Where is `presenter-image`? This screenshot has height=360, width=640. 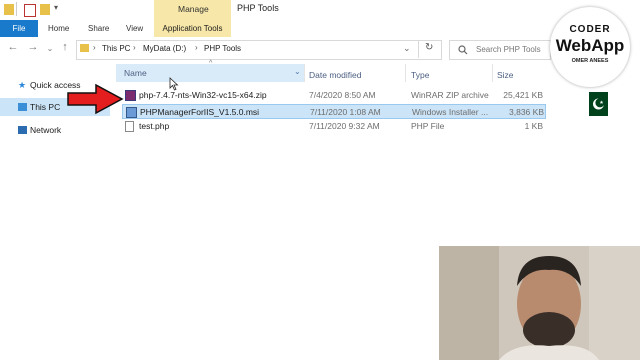
presenter-image is located at coordinates (539, 303).